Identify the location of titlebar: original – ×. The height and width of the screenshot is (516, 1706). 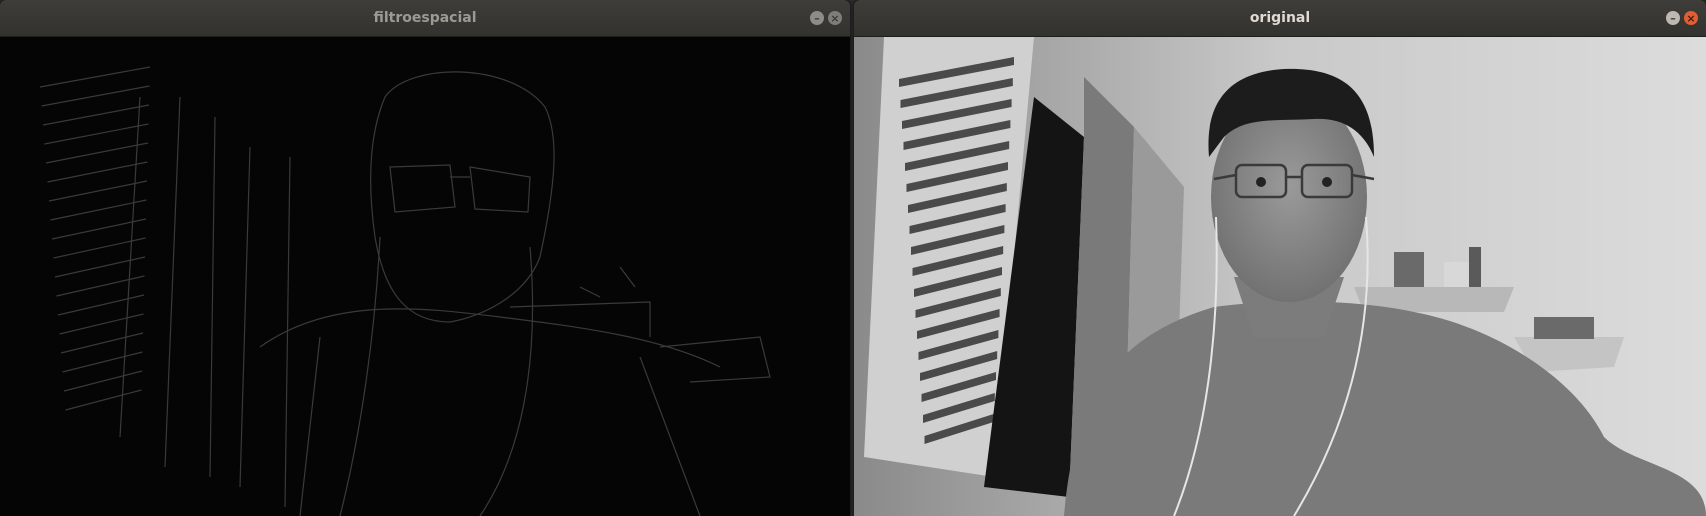
(1280, 18).